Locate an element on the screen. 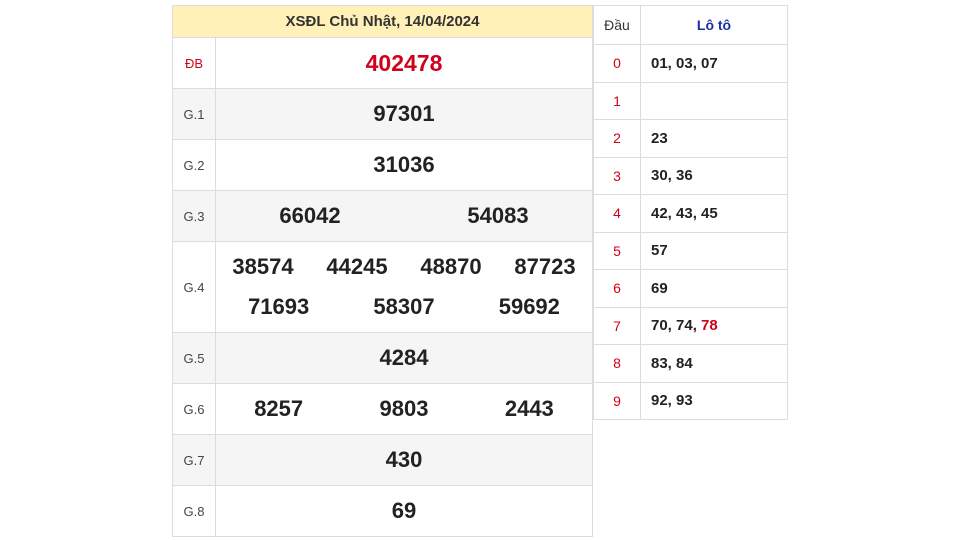  prize-number-g6: 2443 is located at coordinates (529, 408).